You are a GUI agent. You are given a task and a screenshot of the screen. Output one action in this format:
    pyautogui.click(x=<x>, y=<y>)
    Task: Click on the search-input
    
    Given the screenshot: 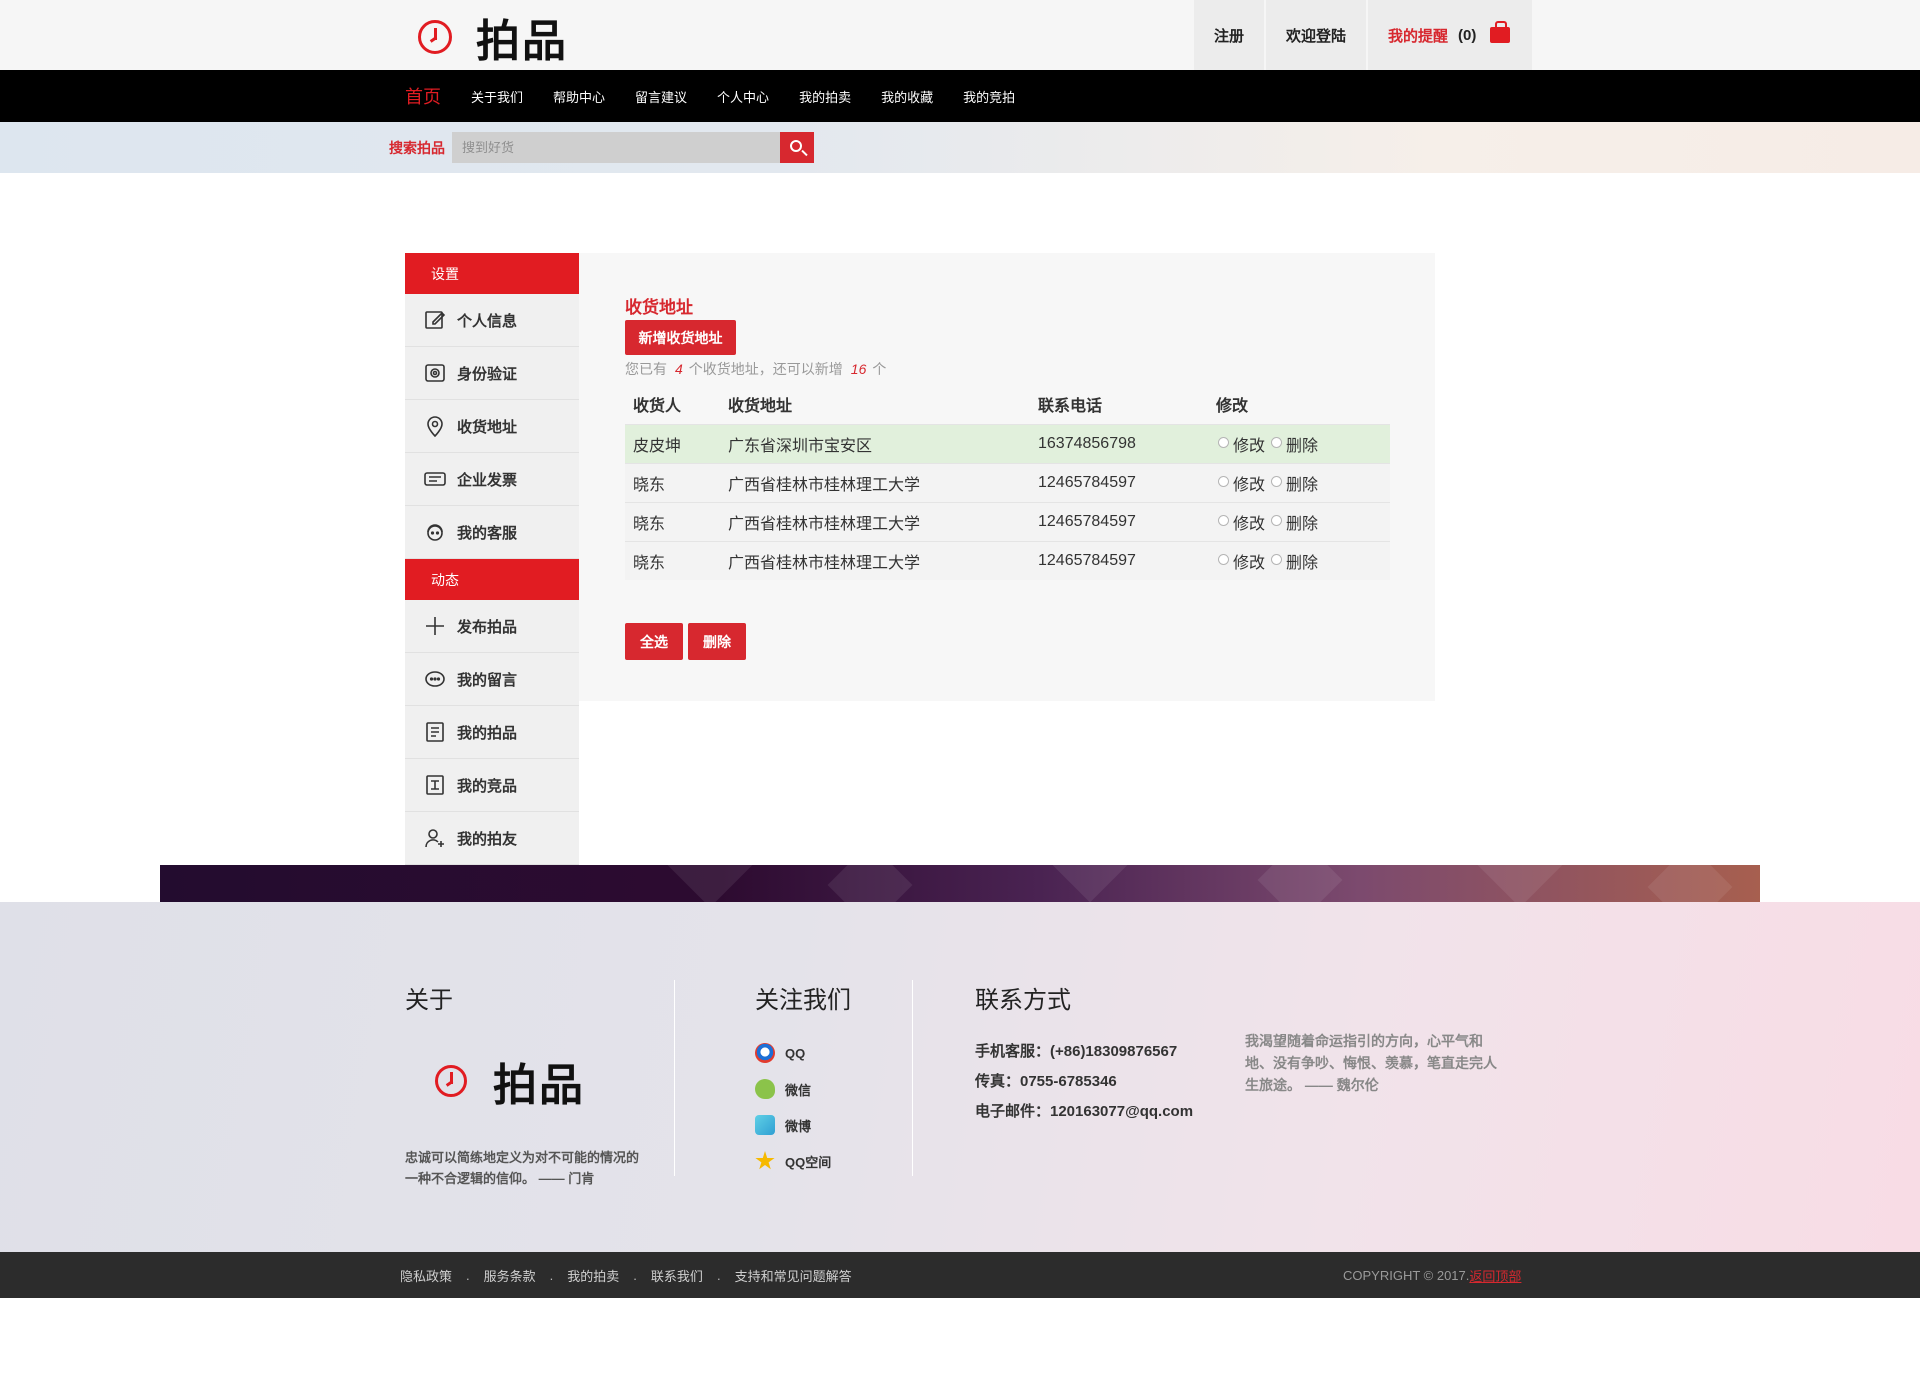 What is the action you would take?
    pyautogui.click(x=616, y=147)
    